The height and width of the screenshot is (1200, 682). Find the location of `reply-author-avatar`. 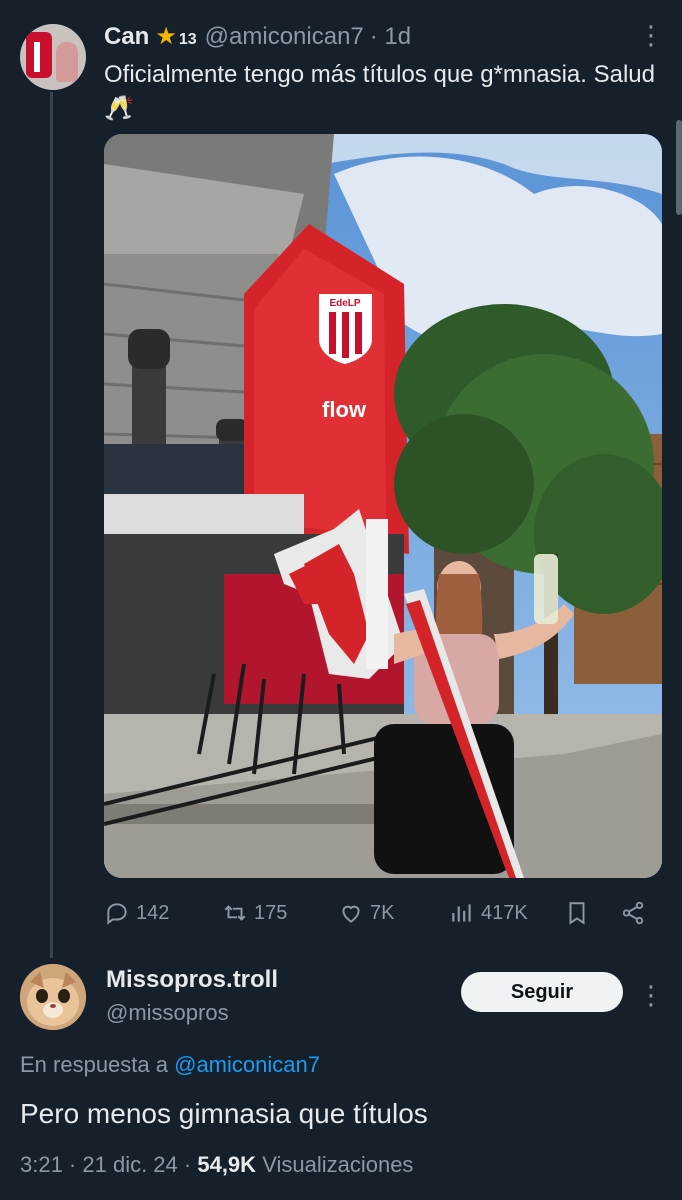

reply-author-avatar is located at coordinates (53, 997).